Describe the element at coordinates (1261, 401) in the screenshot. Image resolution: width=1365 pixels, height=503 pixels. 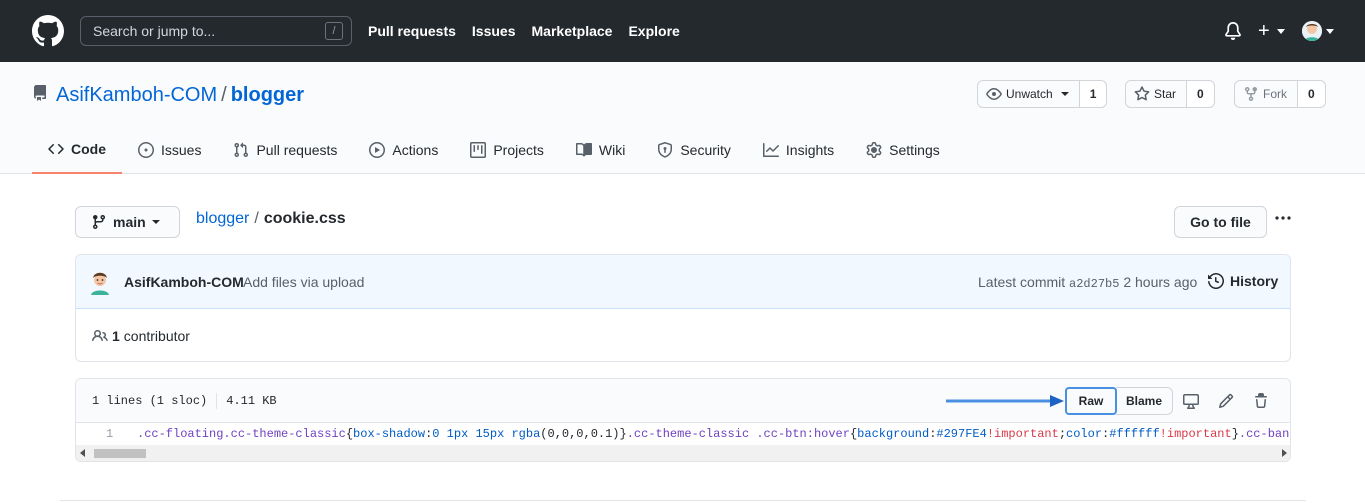
I see `trash-icon` at that location.